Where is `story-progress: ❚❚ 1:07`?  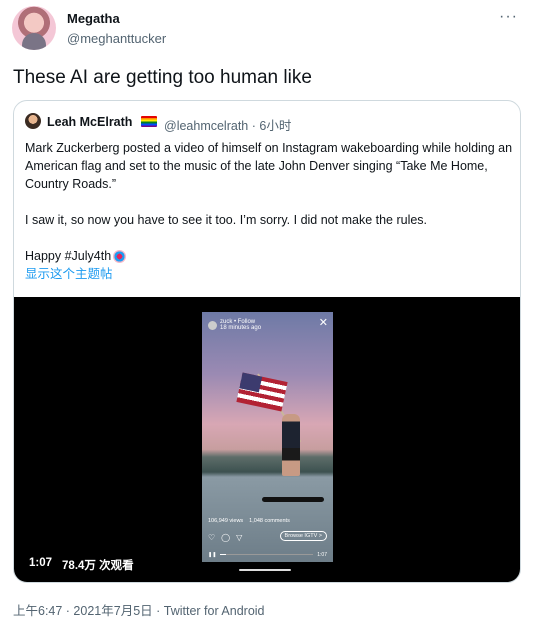
story-progress: ❚❚ 1:07 is located at coordinates (267, 554).